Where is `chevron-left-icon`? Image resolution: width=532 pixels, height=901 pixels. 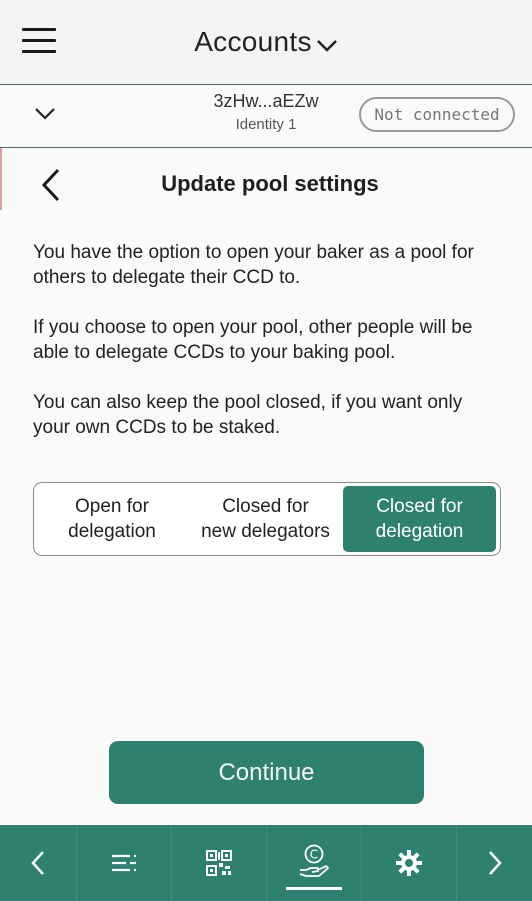 chevron-left-icon is located at coordinates (37, 863).